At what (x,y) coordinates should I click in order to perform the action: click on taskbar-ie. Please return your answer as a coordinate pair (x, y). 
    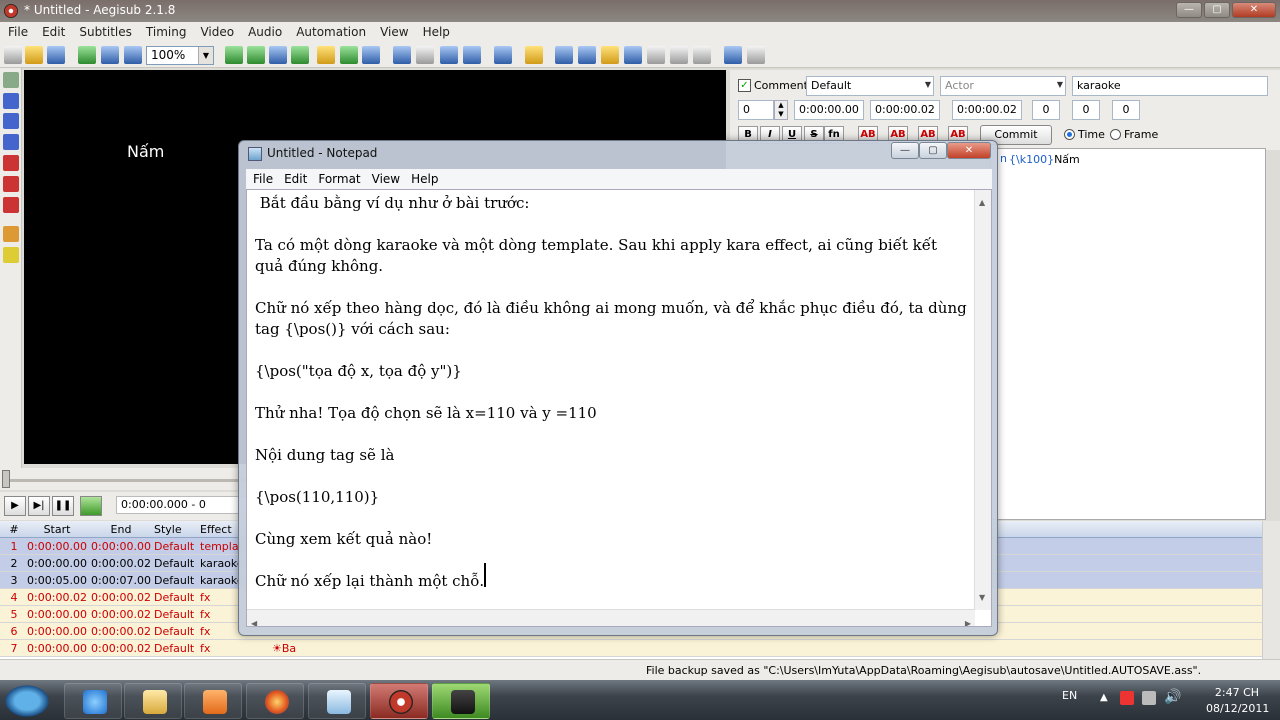
    Looking at the image, I should click on (93, 701).